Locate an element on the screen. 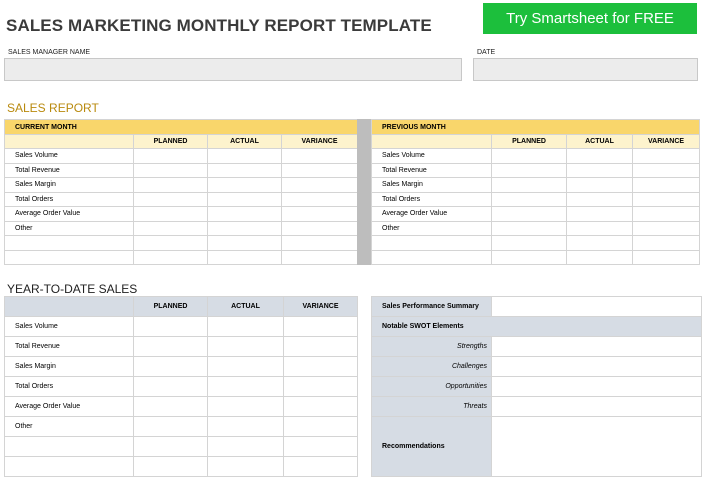 This screenshot has height=477, width=704. column-header-variance: VARIANCE is located at coordinates (320, 306).